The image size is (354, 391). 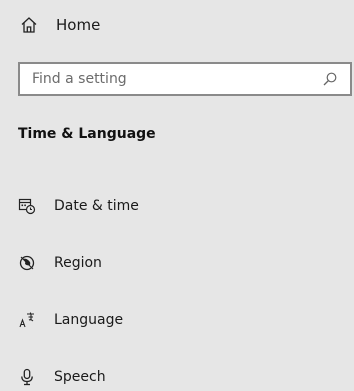 What do you see at coordinates (178, 263) in the screenshot?
I see `nav-item-region: Region` at bounding box center [178, 263].